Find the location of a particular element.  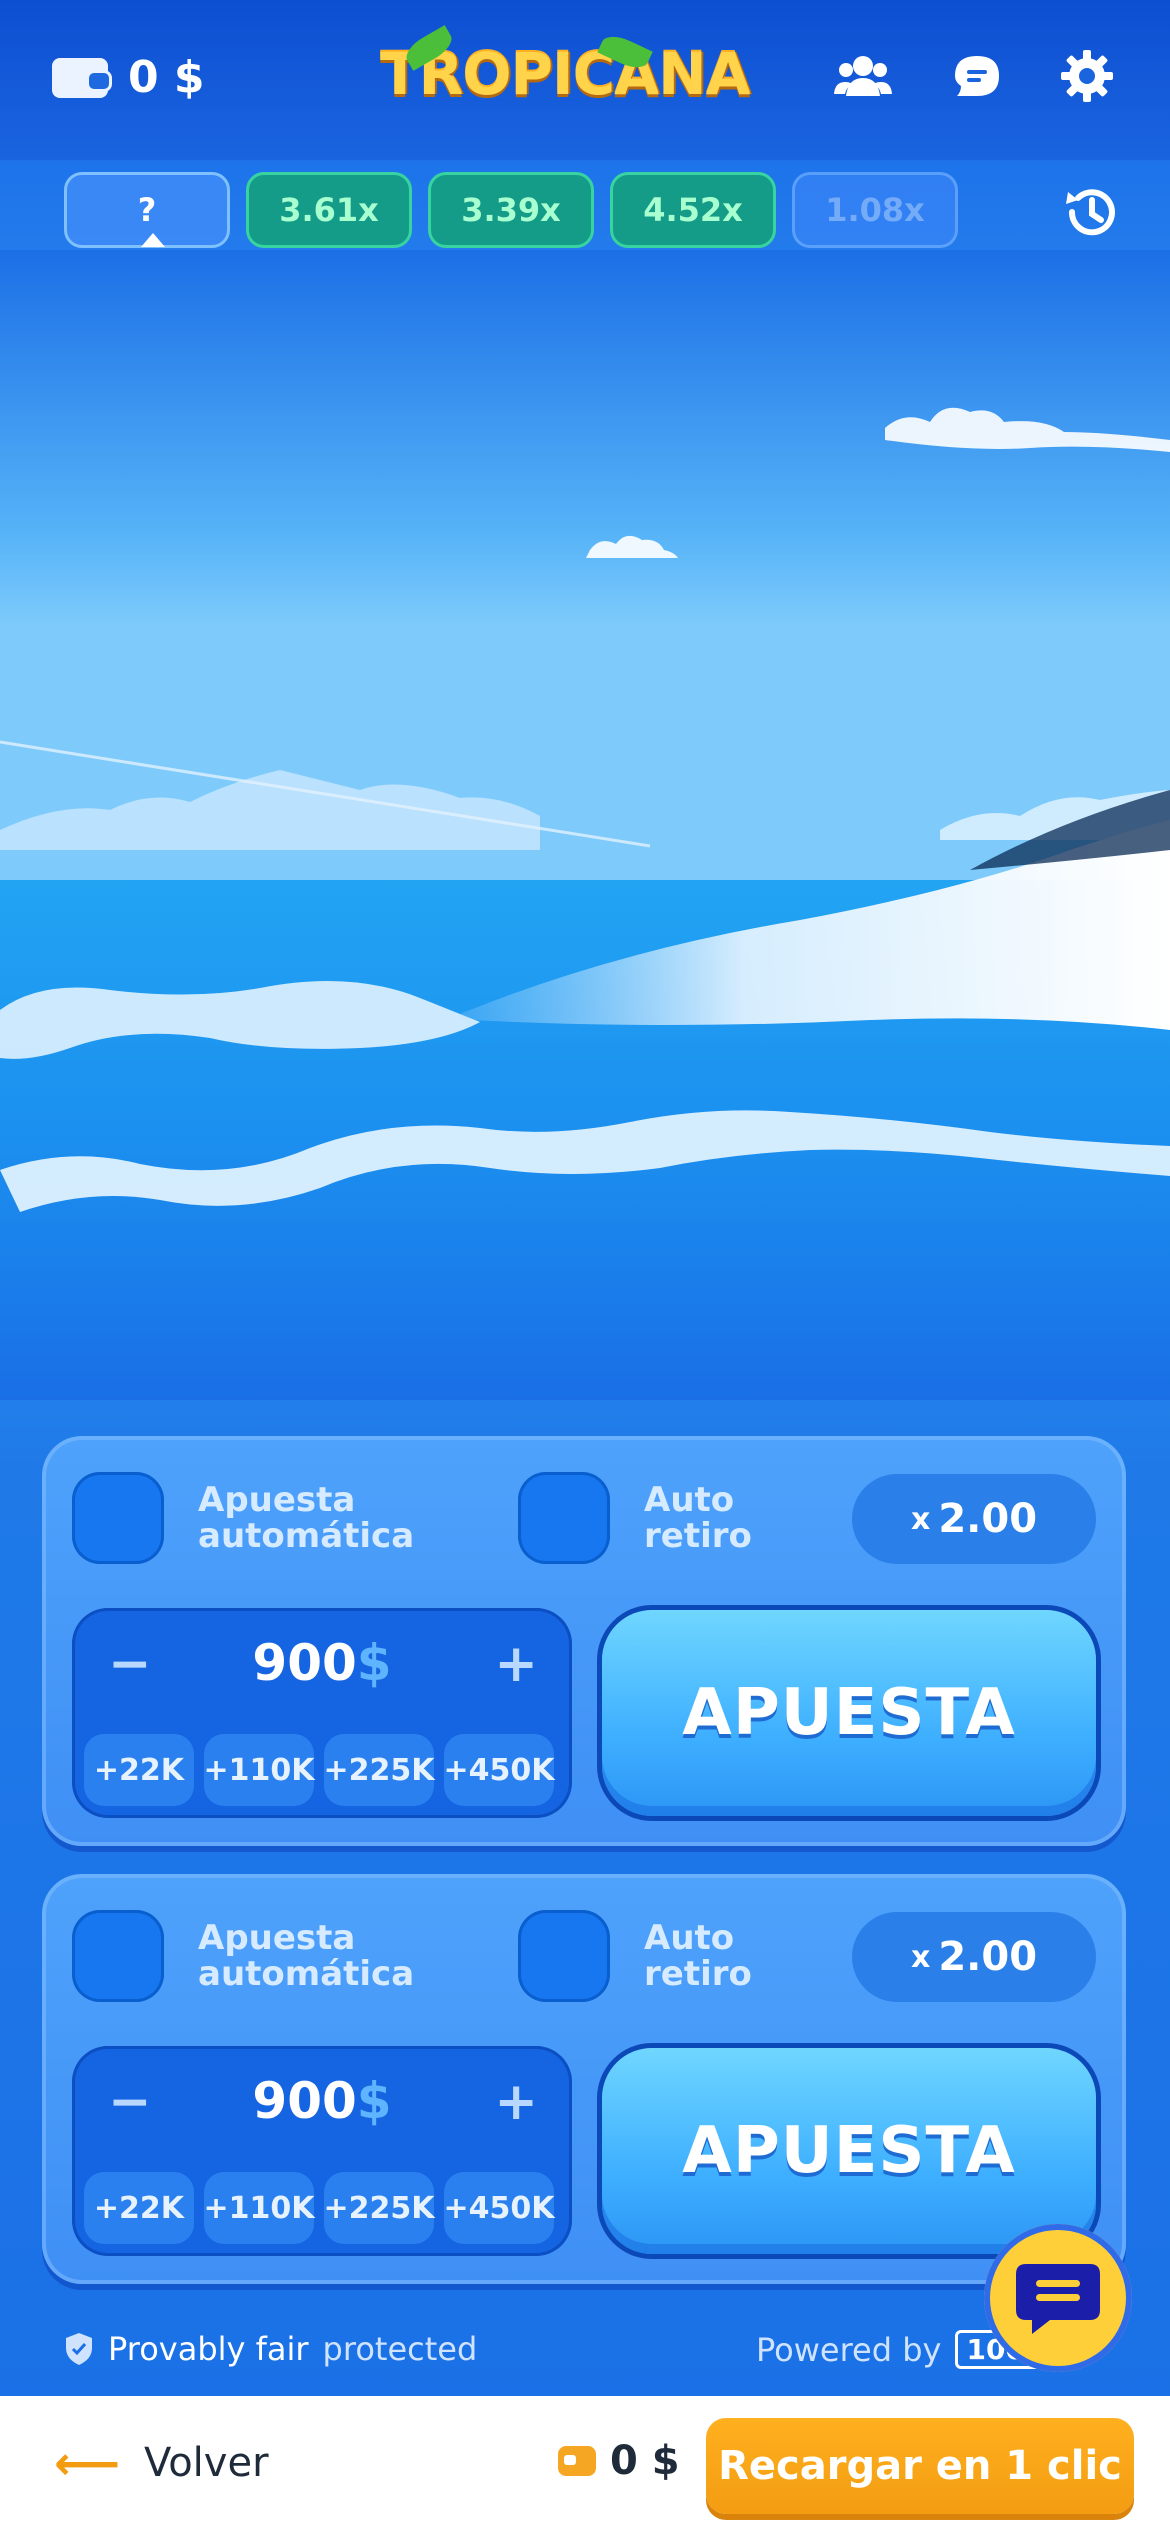

protected-label: protected is located at coordinates (400, 2349).